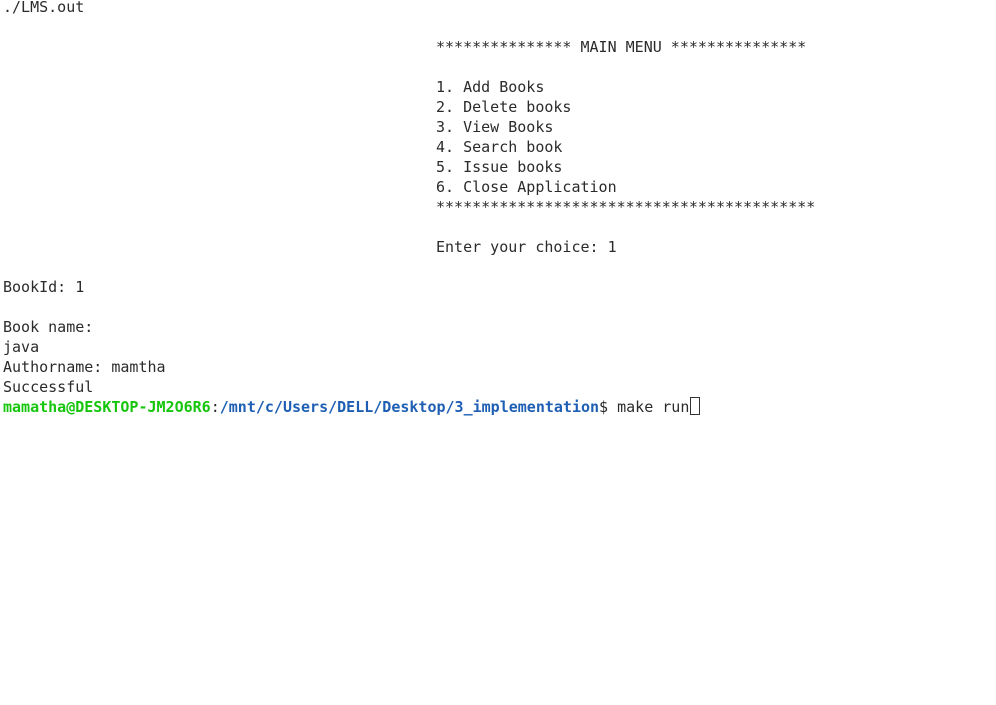 The image size is (996, 705). I want to click on book-name-value: java, so click(21, 347).